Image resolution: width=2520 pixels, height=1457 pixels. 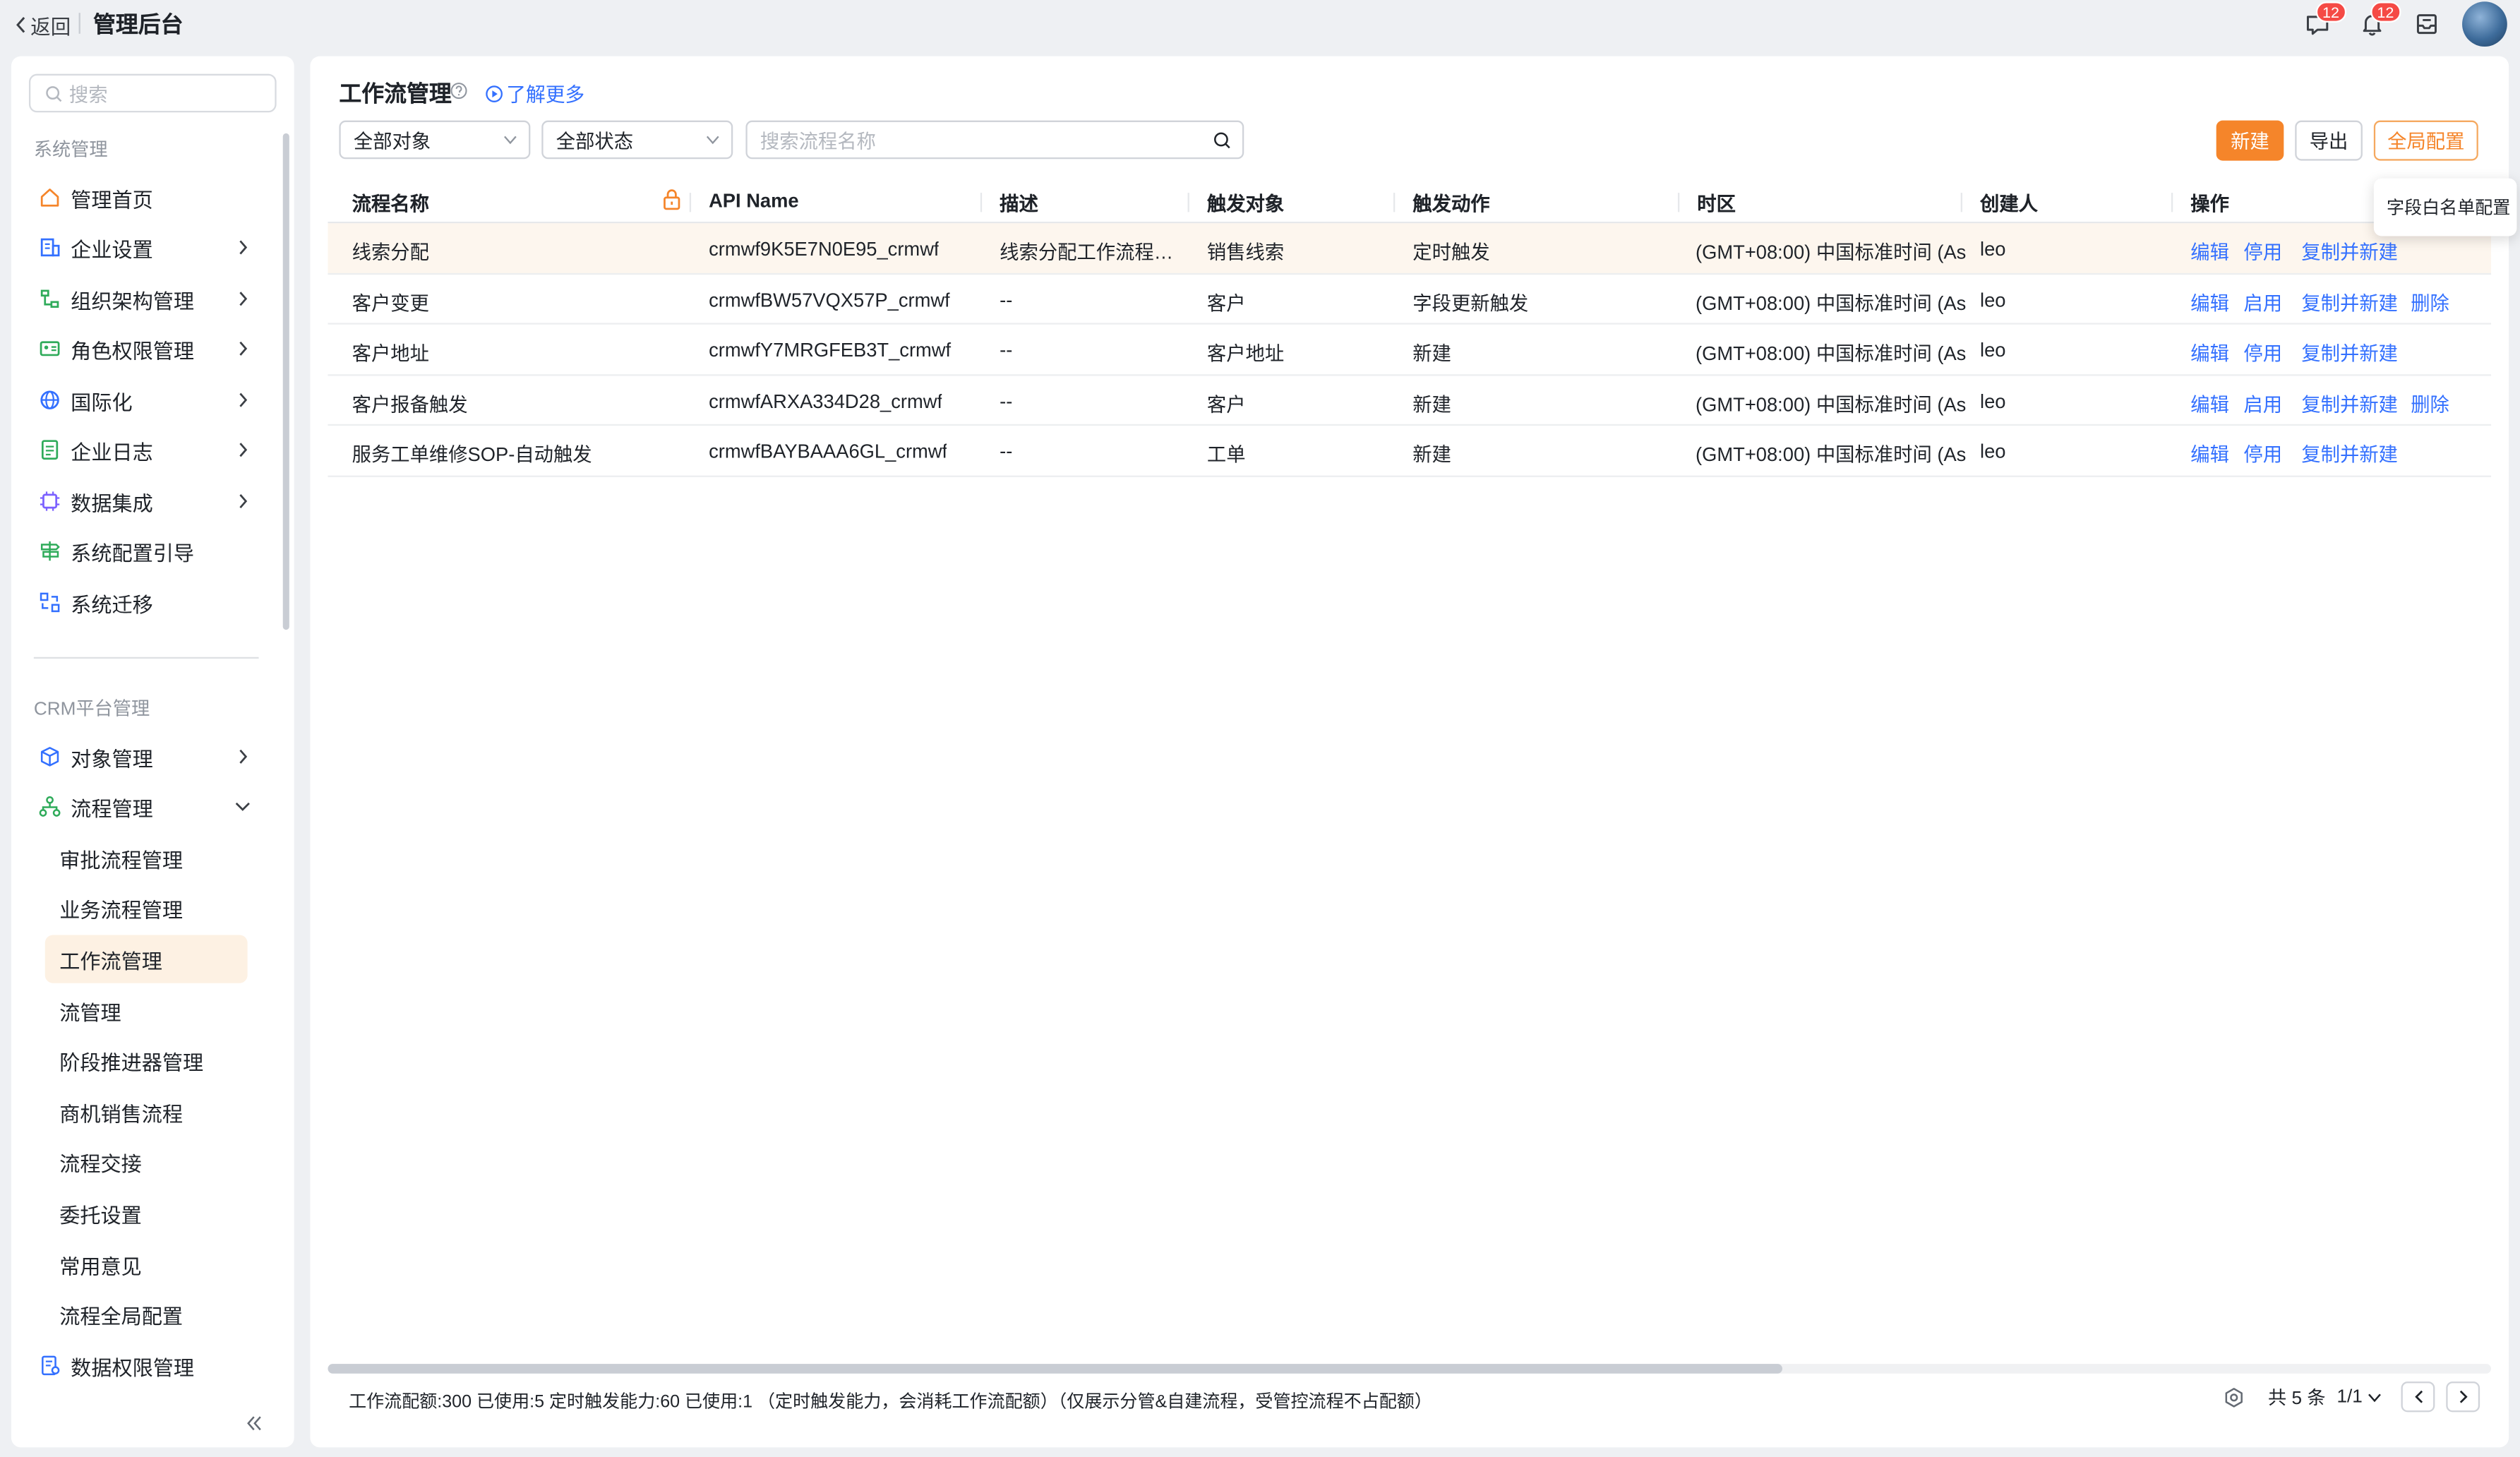 What do you see at coordinates (147, 1112) in the screenshot?
I see `sidebar-sub-opportunity: 商机销售流程` at bounding box center [147, 1112].